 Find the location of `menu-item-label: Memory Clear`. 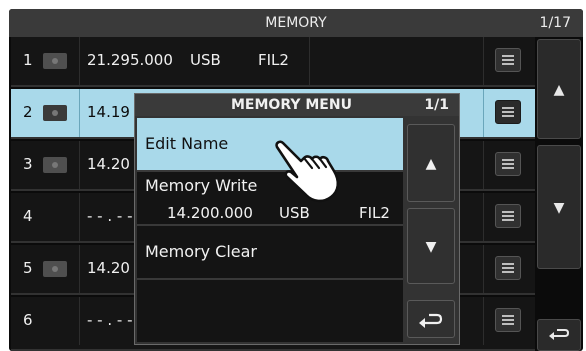

menu-item-label: Memory Clear is located at coordinates (201, 251).